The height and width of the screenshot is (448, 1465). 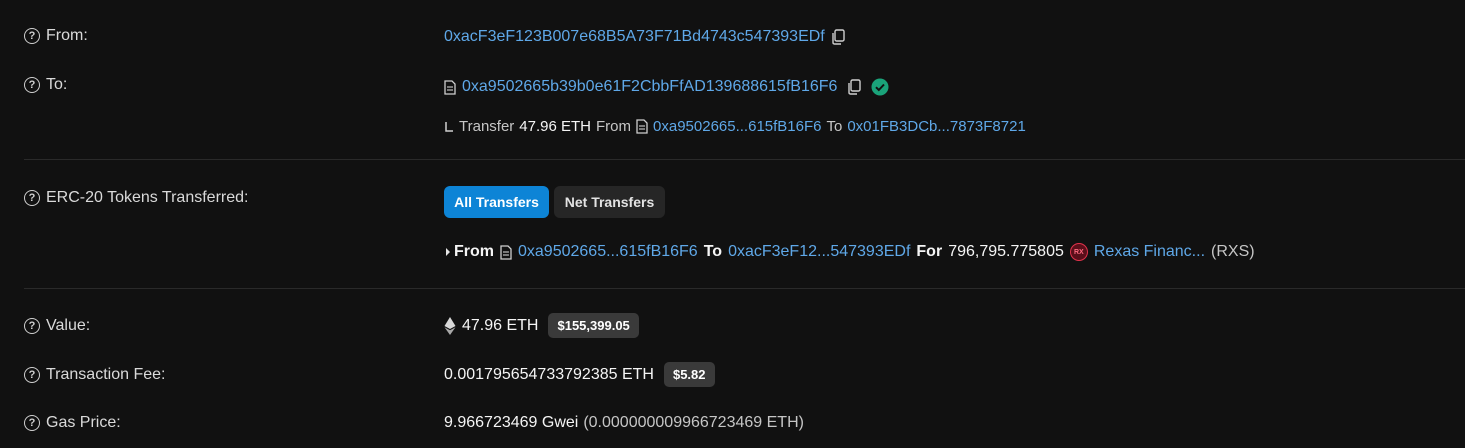 What do you see at coordinates (819, 252) in the screenshot?
I see `token-to-link: 0xacF3eF12...547393EDf` at bounding box center [819, 252].